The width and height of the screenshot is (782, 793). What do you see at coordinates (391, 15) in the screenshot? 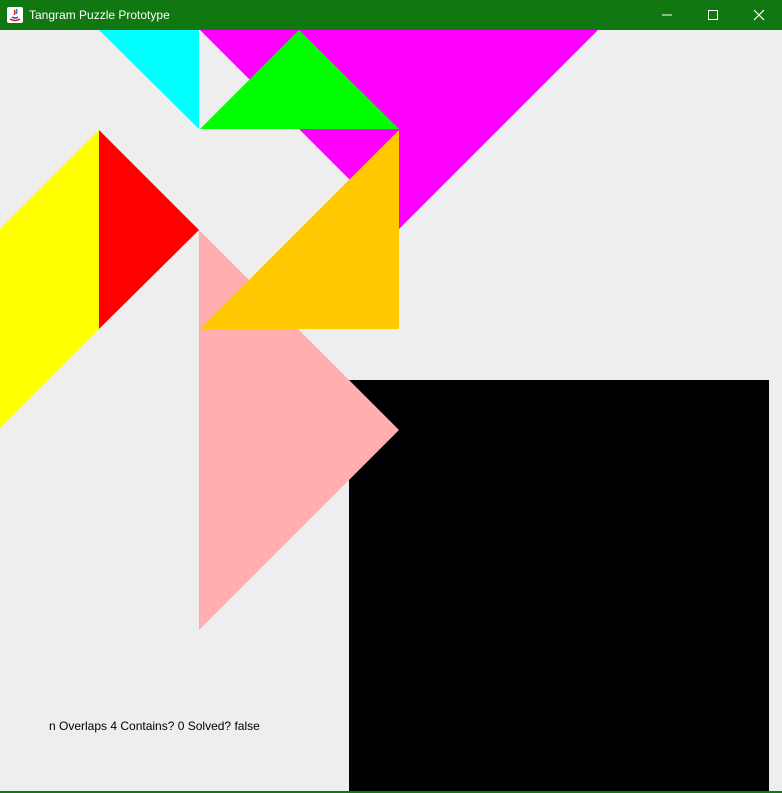
I see `title-bar: Tangram Puzzle Prototype` at bounding box center [391, 15].